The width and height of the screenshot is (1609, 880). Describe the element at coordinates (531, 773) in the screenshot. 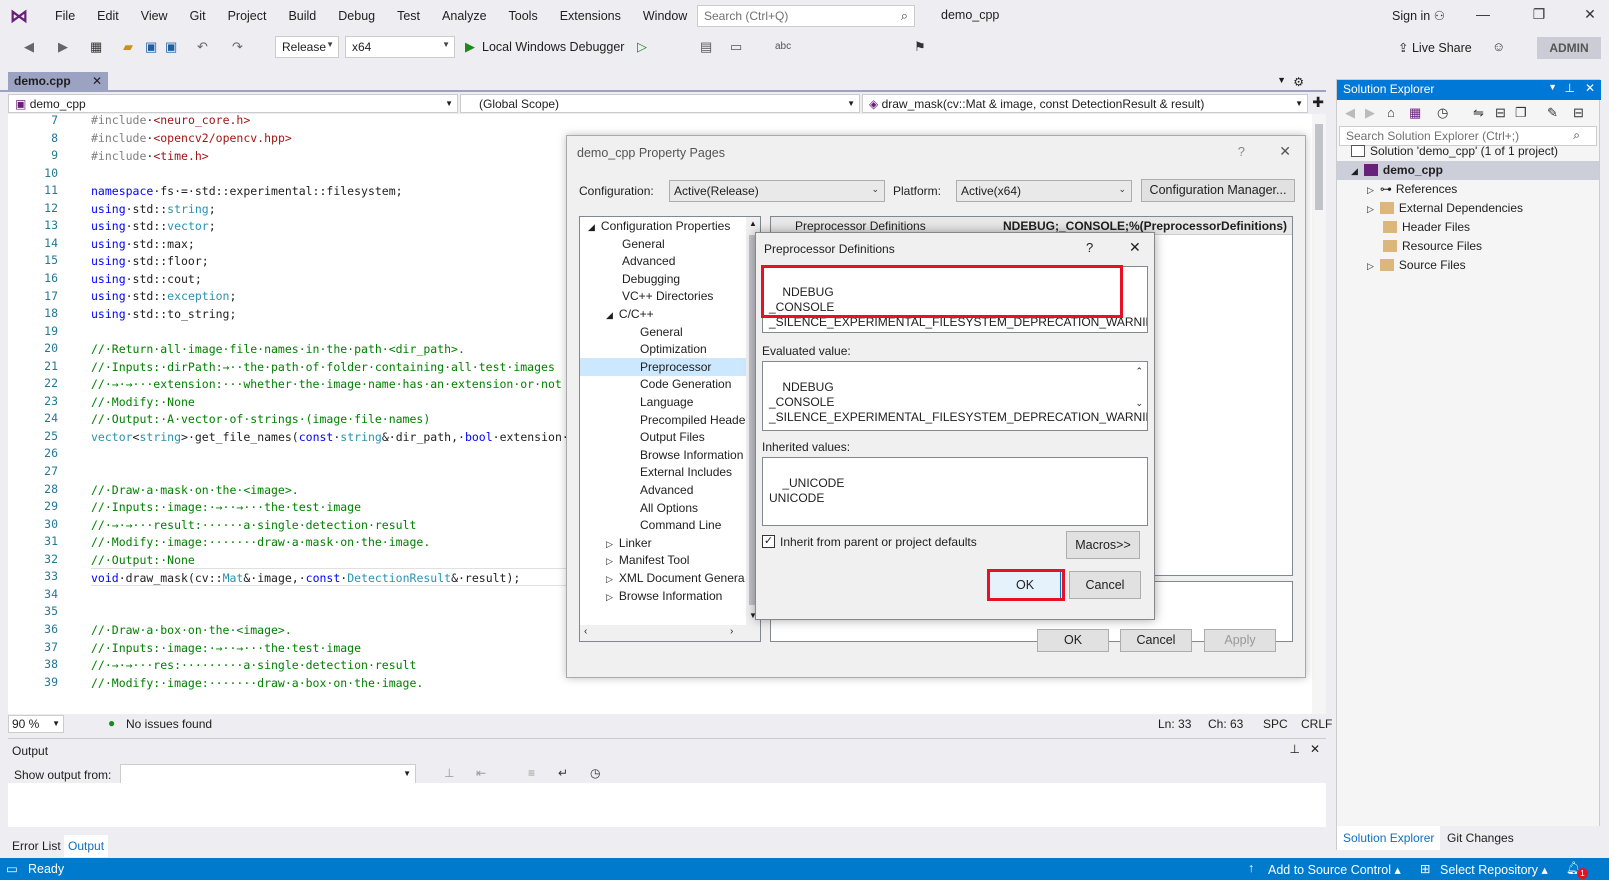

I see `clear-all-icon: ≡` at that location.